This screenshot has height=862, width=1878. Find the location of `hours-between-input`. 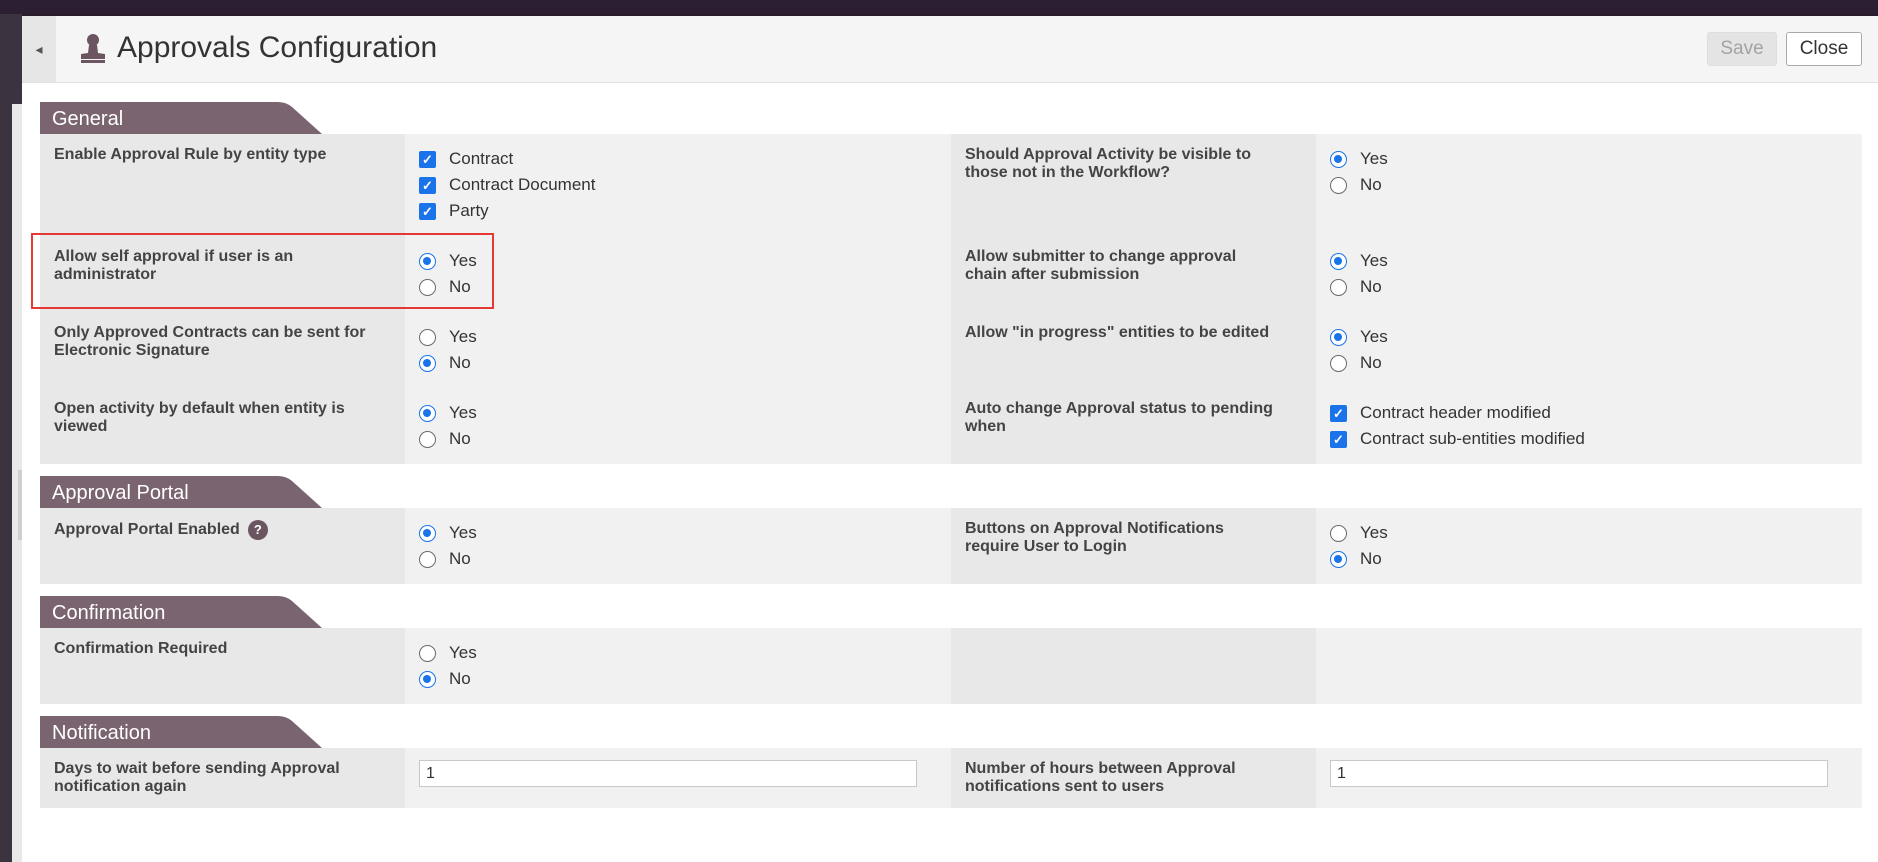

hours-between-input is located at coordinates (1579, 773).